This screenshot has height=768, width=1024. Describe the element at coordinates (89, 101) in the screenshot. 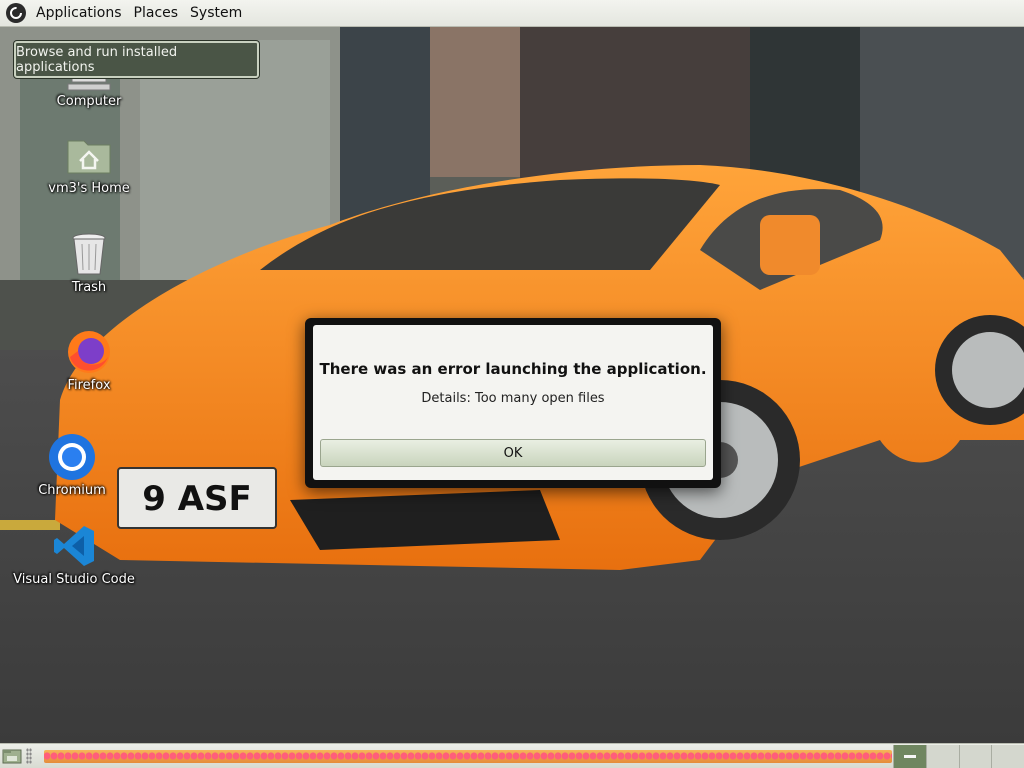

I see `desktop-icon-label: Computer` at that location.